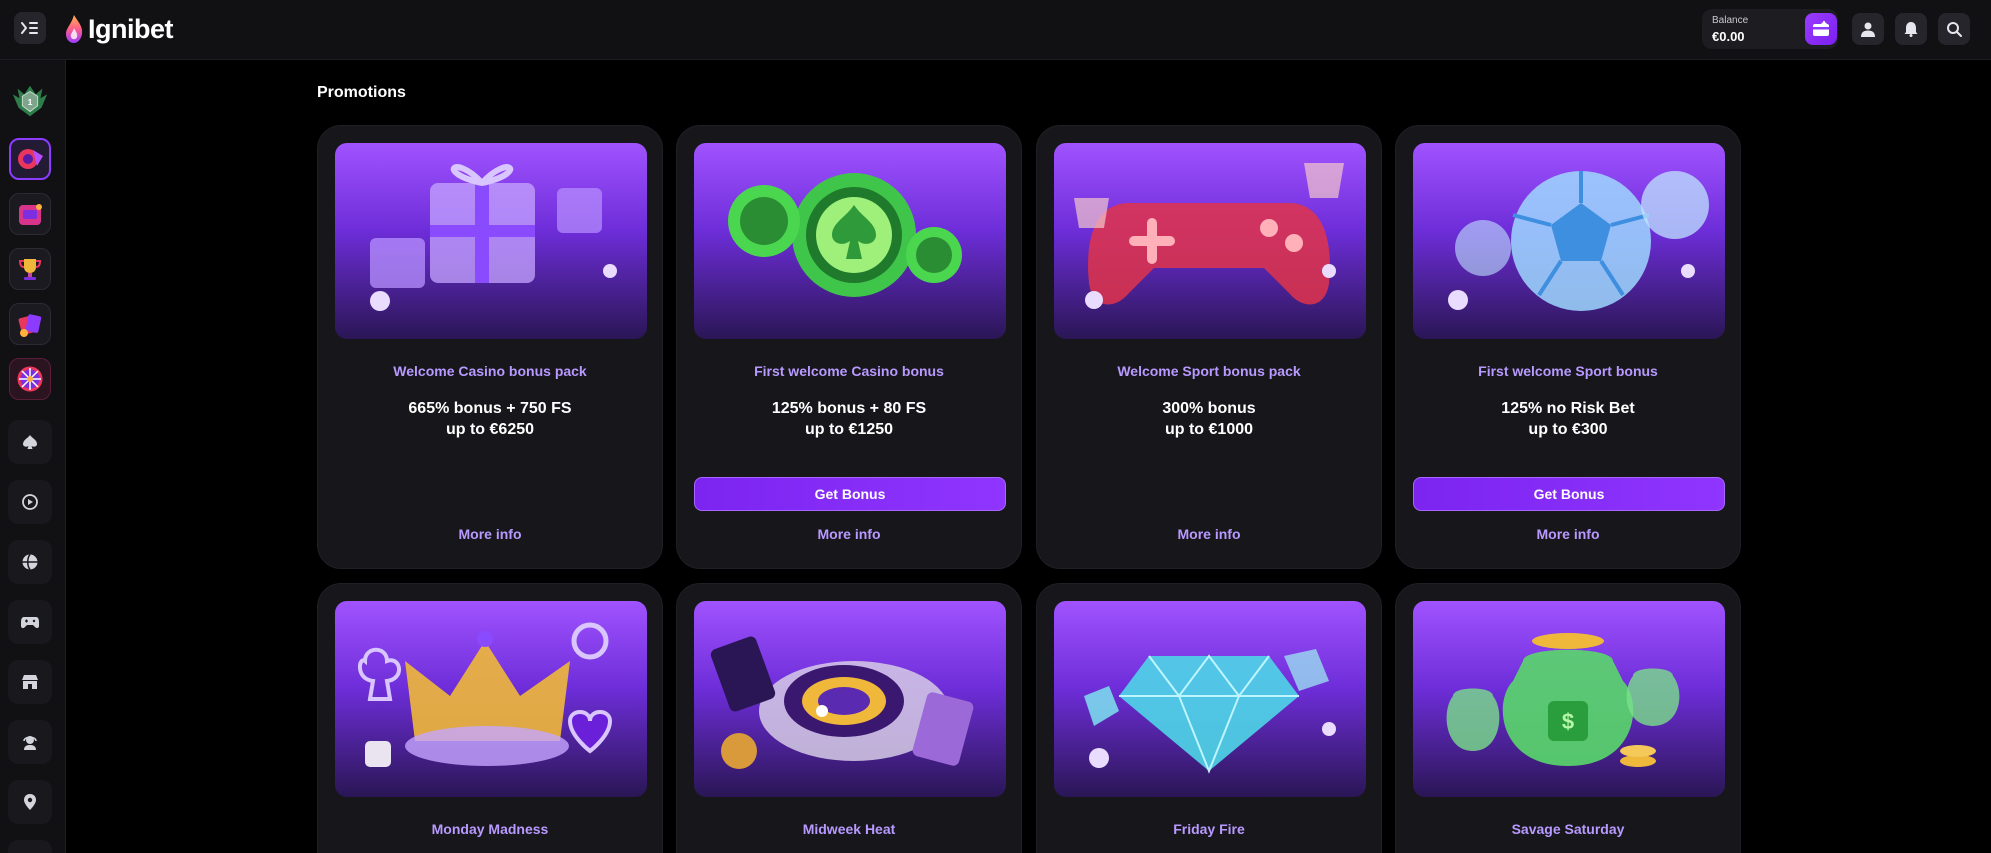 This screenshot has width=1991, height=853. Describe the element at coordinates (845, 235) in the screenshot. I see `green-chips-icon` at that location.